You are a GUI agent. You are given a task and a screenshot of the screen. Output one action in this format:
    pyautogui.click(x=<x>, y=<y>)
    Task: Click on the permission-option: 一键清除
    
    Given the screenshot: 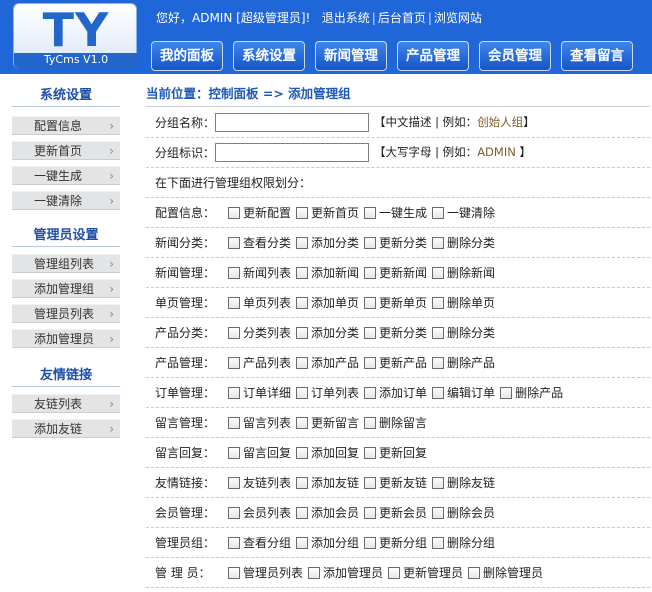 What is the action you would take?
    pyautogui.click(x=463, y=213)
    